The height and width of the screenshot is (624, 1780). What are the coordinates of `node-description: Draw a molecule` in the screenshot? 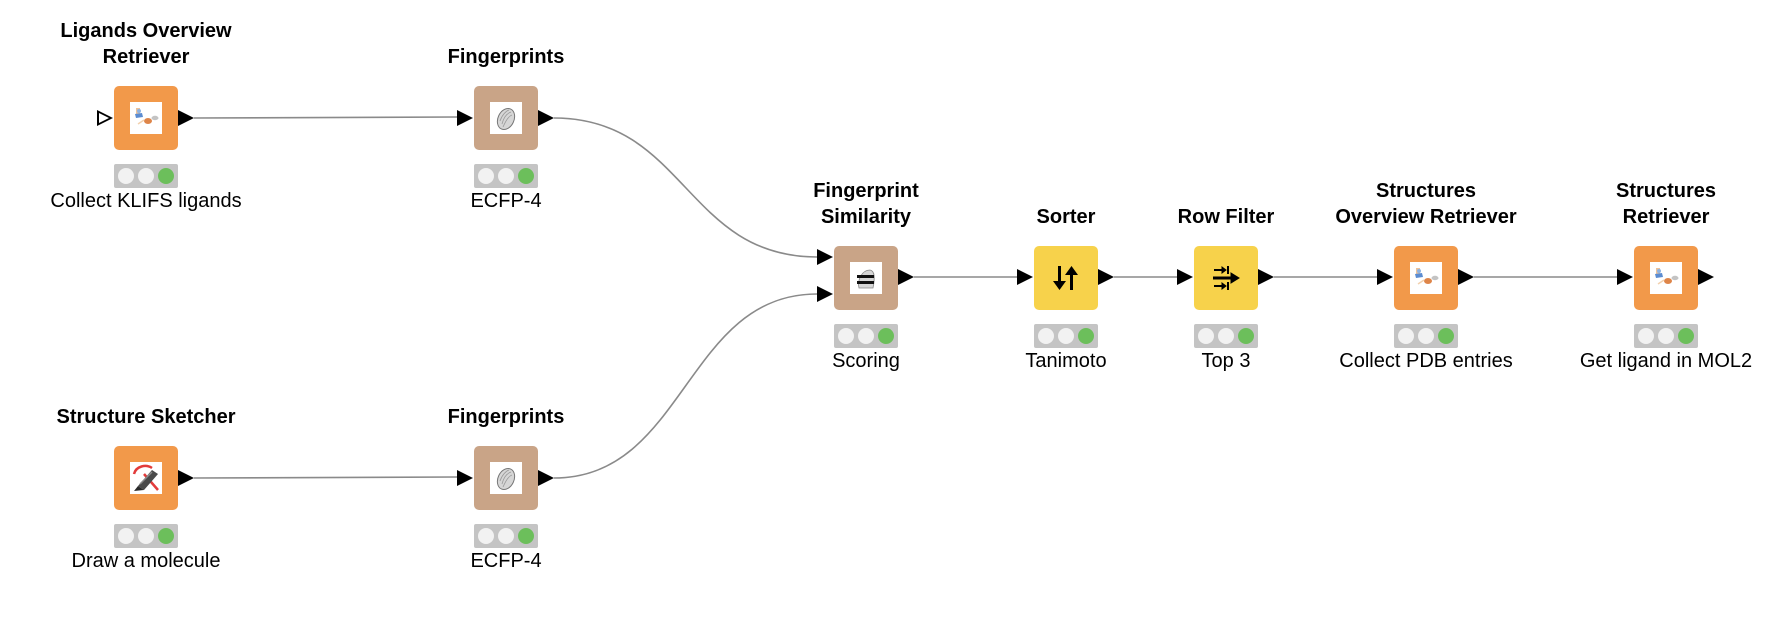 It's located at (148, 561).